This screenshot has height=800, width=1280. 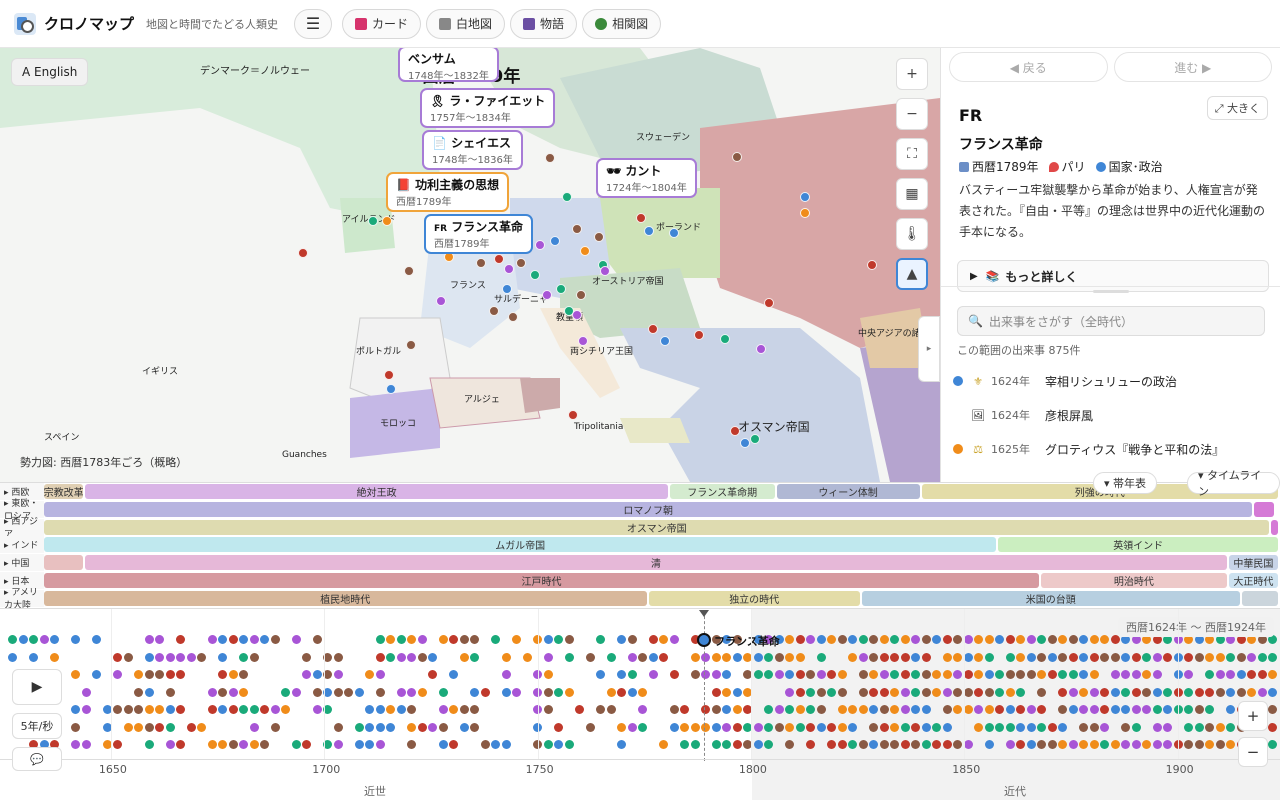 I want to click on zoom-out-button: −, so click(x=912, y=114).